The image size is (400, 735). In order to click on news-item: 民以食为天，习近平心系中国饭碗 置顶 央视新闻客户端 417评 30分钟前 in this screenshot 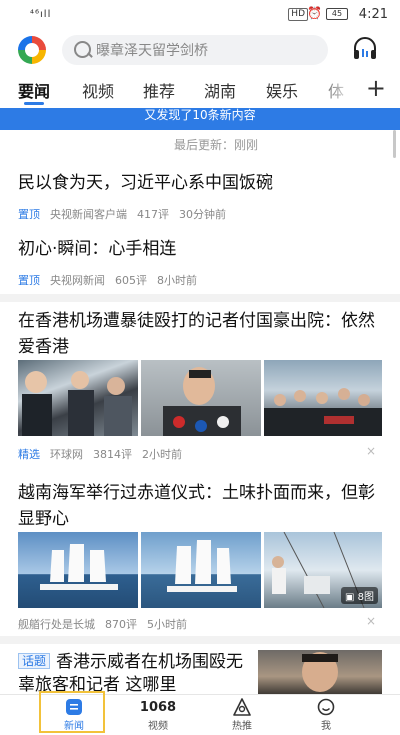, I will do `click(200, 196)`.